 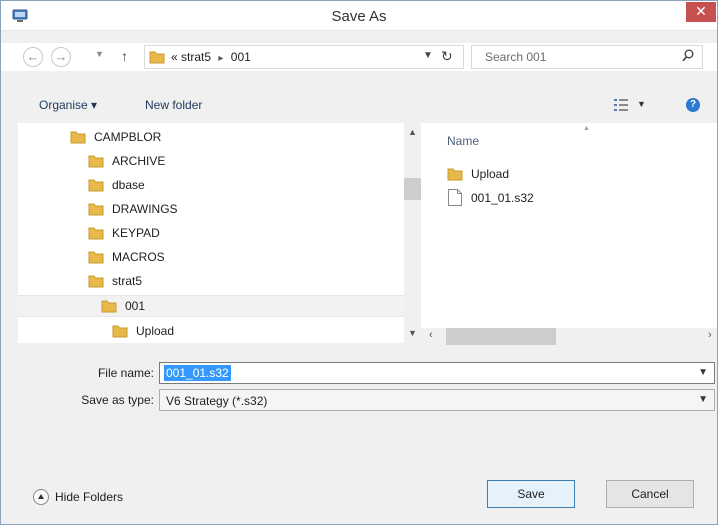 I want to click on filename-value: 001_01.s32, so click(x=197, y=373).